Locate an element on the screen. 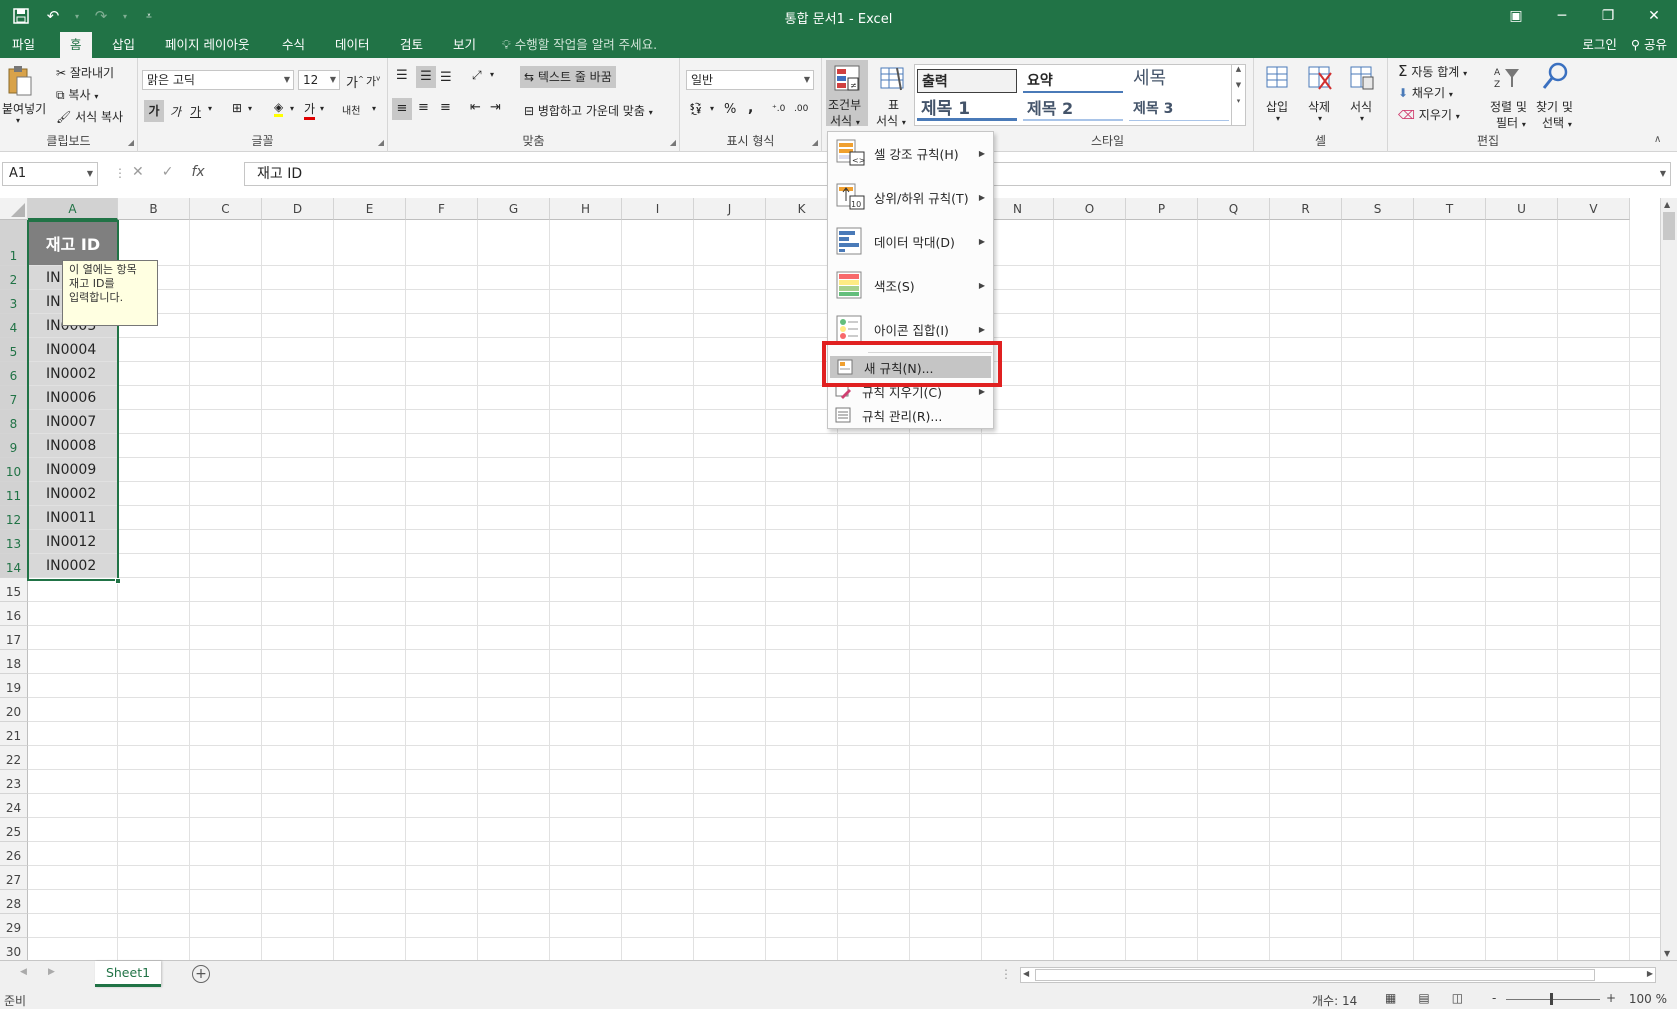  expand-formula-bar-icon: ▼ is located at coordinates (1663, 174).